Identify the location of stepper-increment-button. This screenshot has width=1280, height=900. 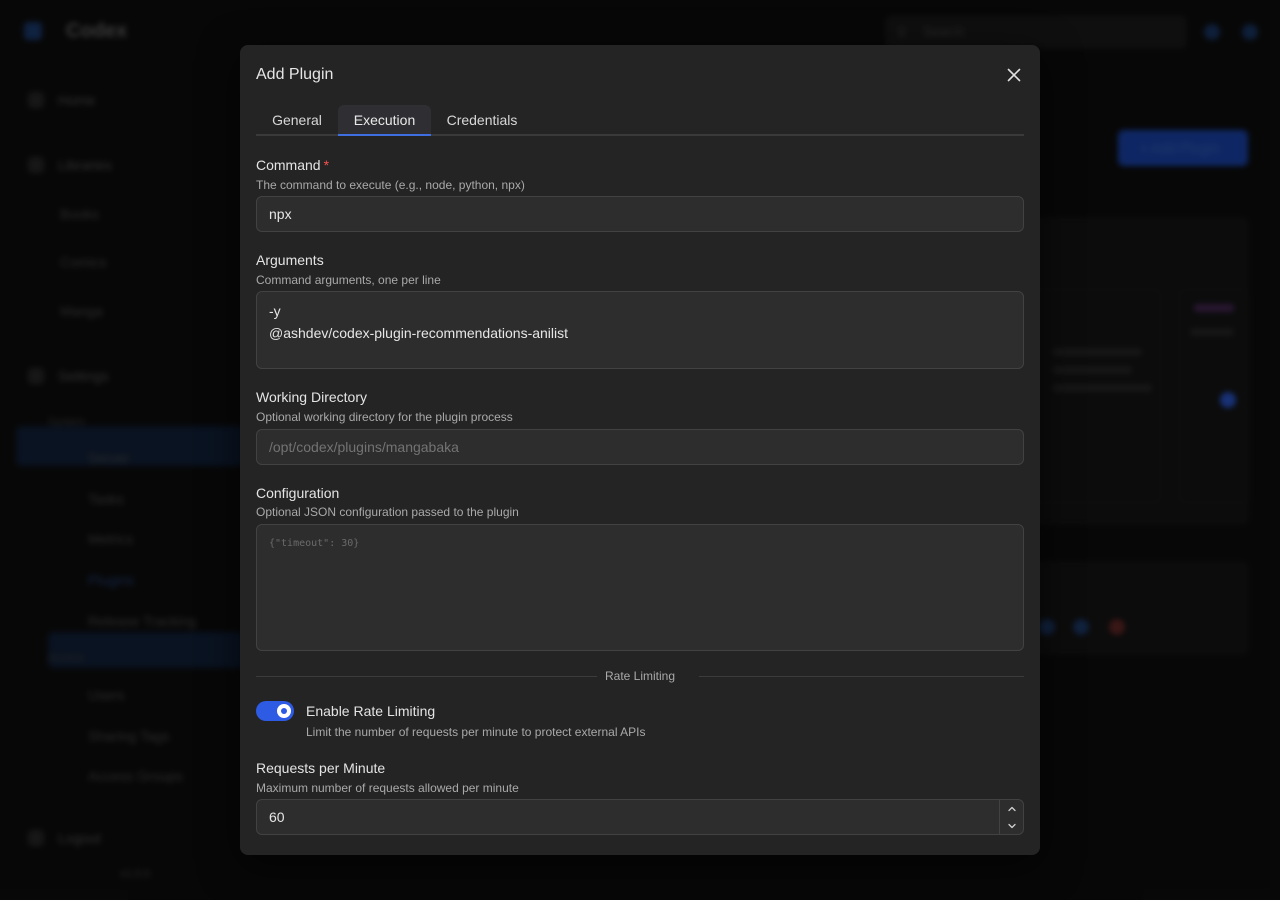
(1012, 808).